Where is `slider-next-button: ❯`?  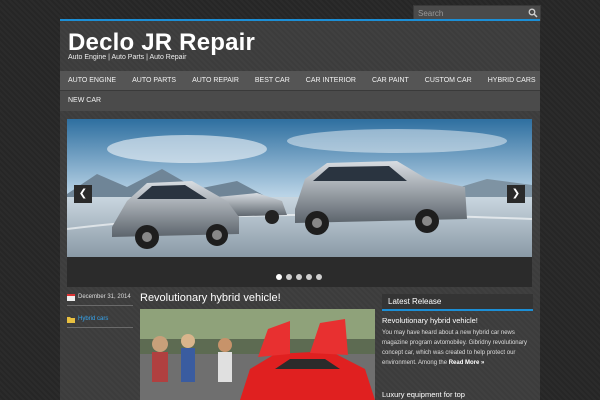
slider-next-button: ❯ is located at coordinates (516, 194).